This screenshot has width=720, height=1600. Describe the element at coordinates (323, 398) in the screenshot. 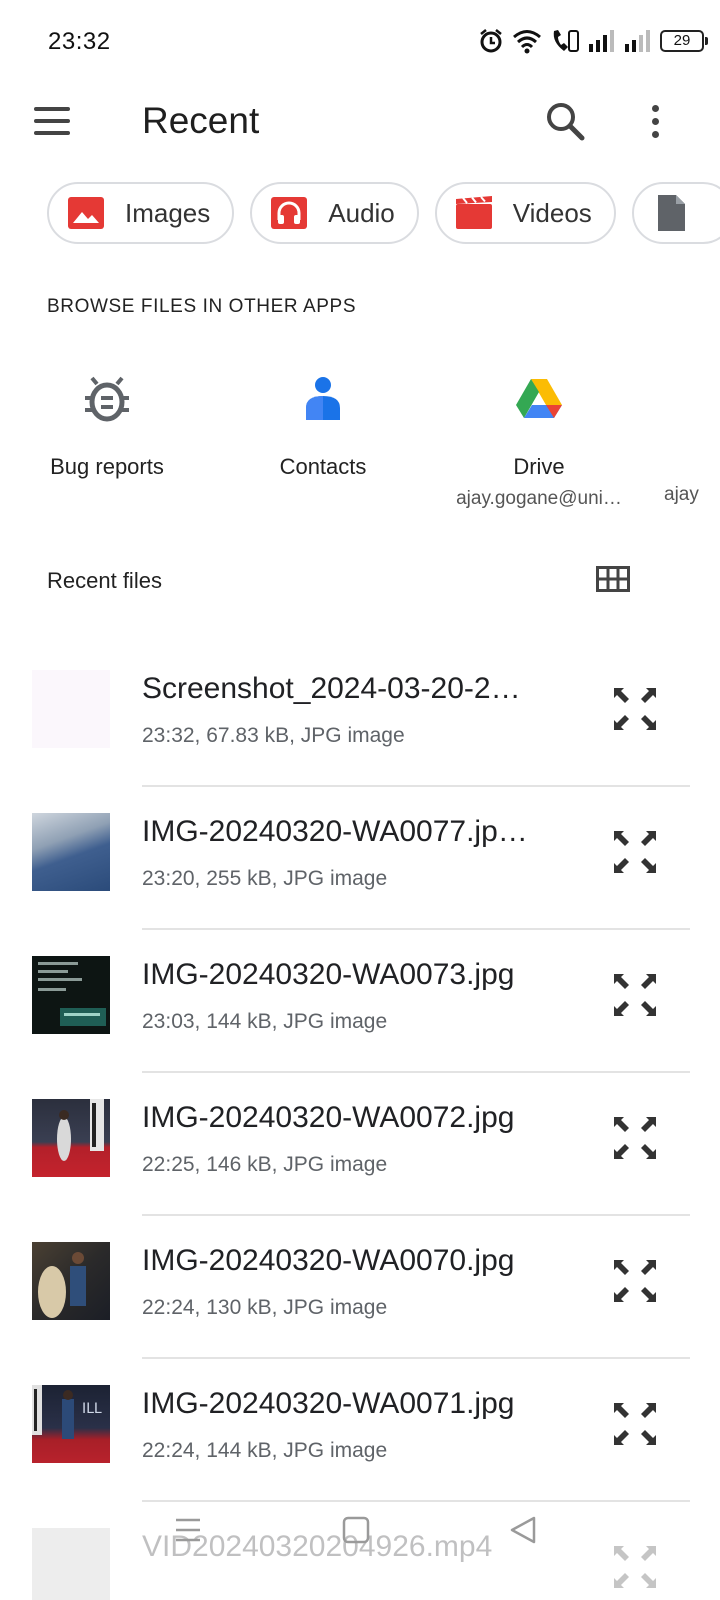

I see `contacts-icon` at that location.